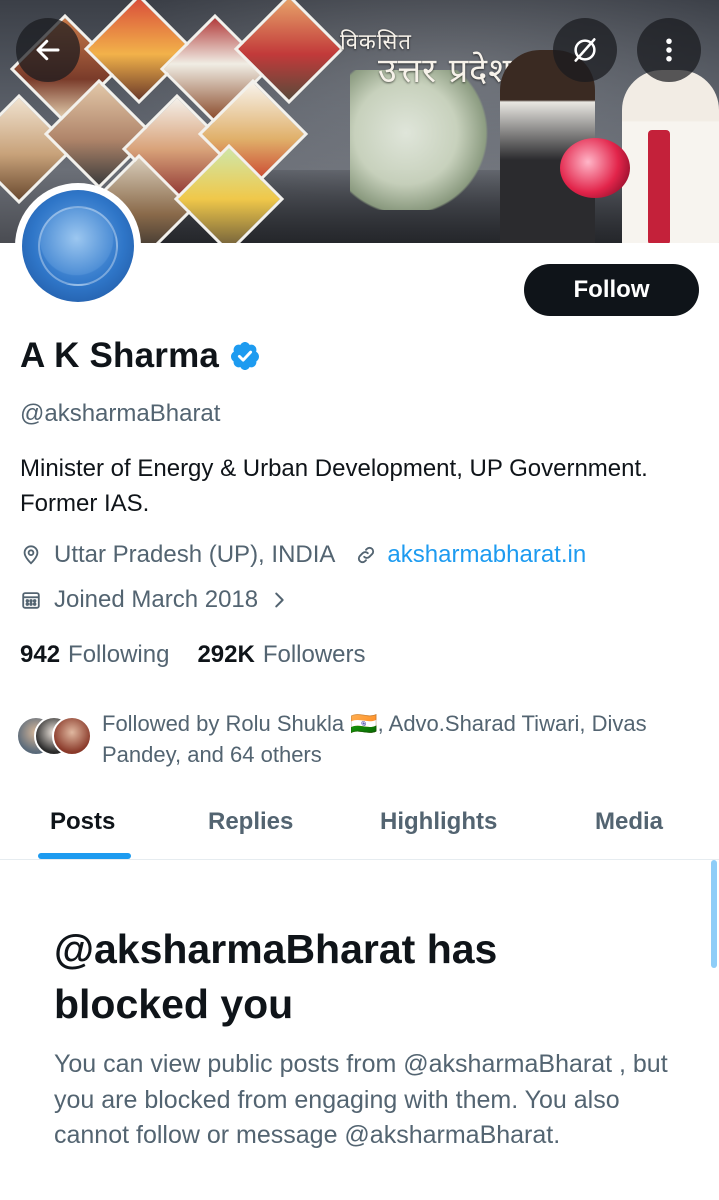 This screenshot has width=719, height=1200. I want to click on followers-count: 292K, so click(226, 654).